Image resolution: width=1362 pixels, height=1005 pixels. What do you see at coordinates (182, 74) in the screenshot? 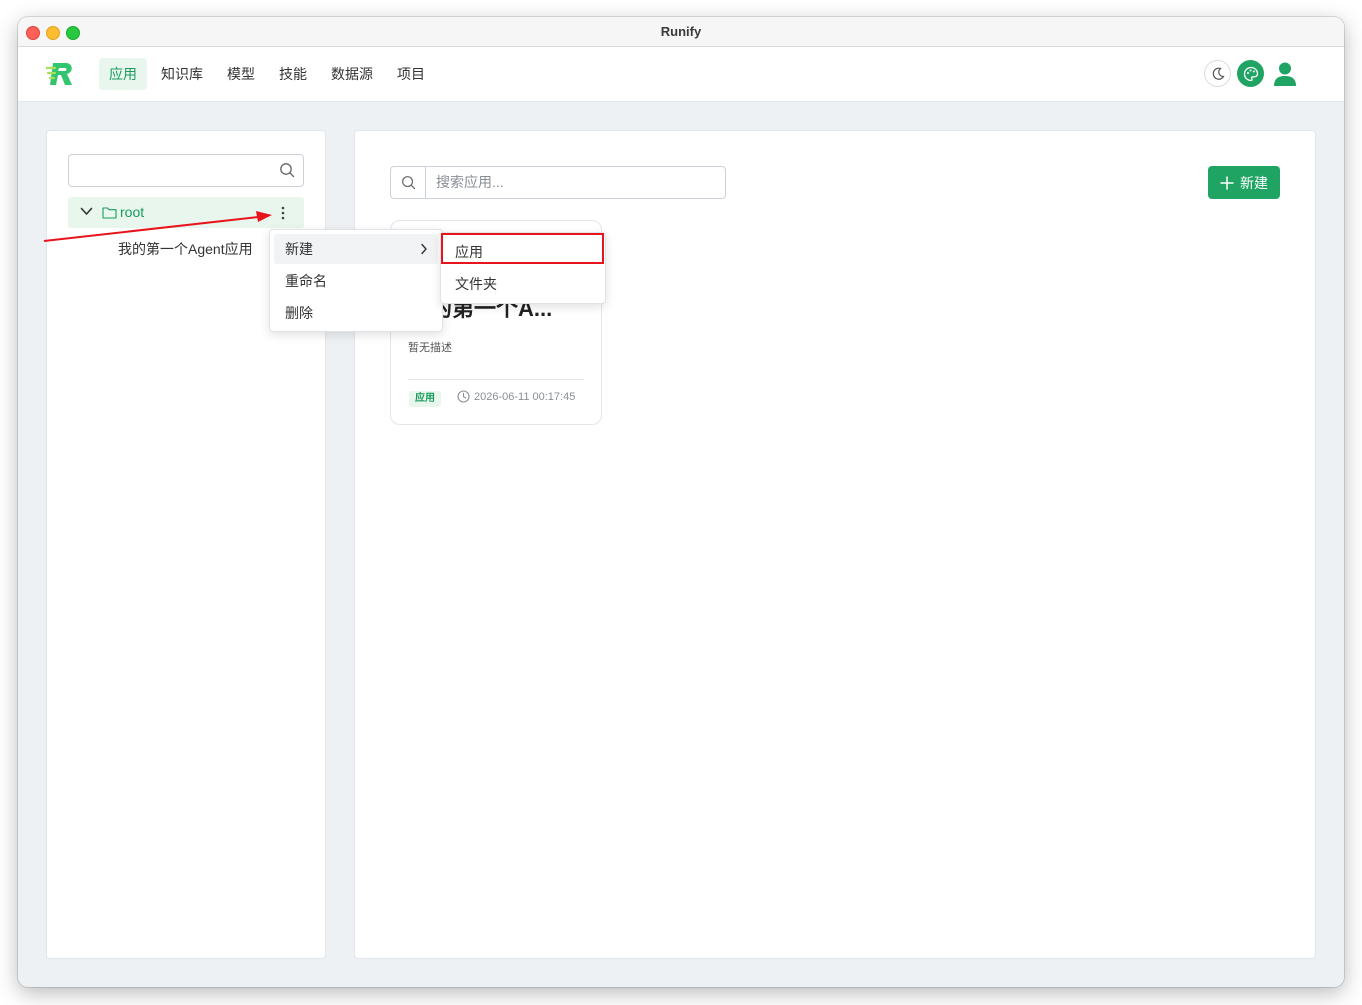
I see `nav-item-knowledge-base: 知识库` at bounding box center [182, 74].